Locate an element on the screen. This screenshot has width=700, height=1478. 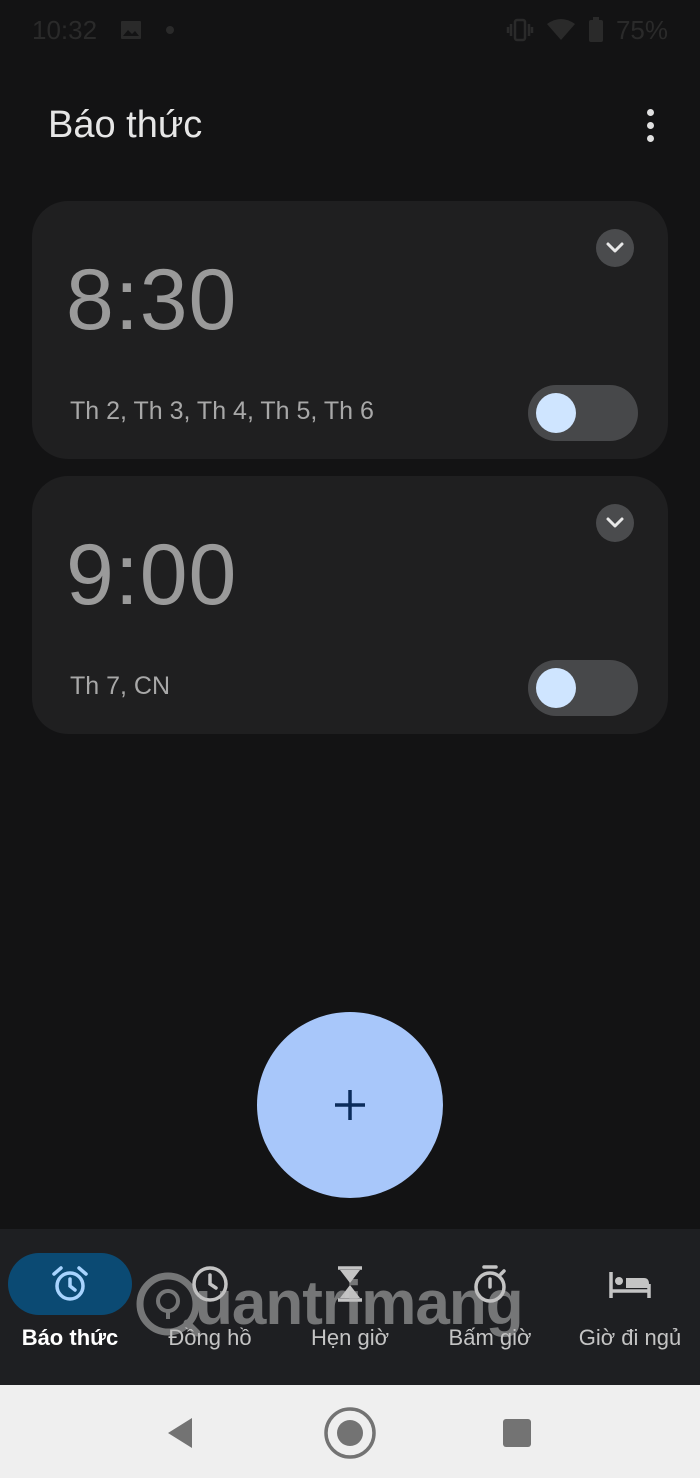
add-alarm-button is located at coordinates (350, 1105).